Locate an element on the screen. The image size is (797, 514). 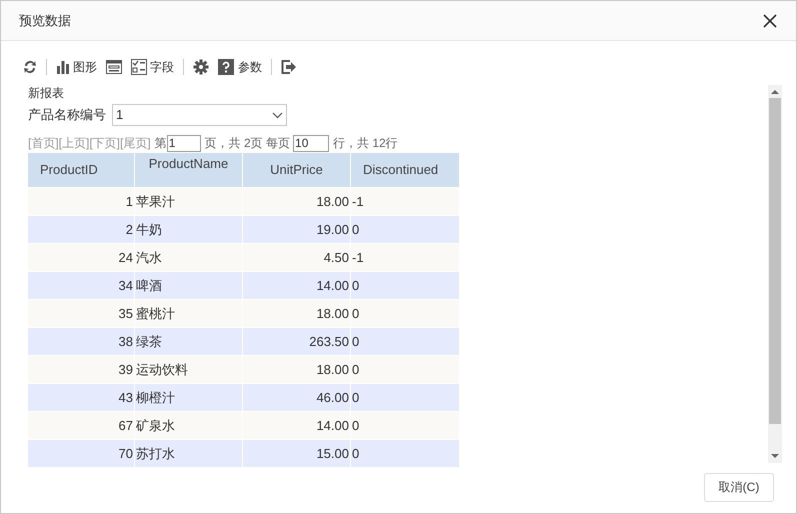
window-title: 预览数据 is located at coordinates (45, 21).